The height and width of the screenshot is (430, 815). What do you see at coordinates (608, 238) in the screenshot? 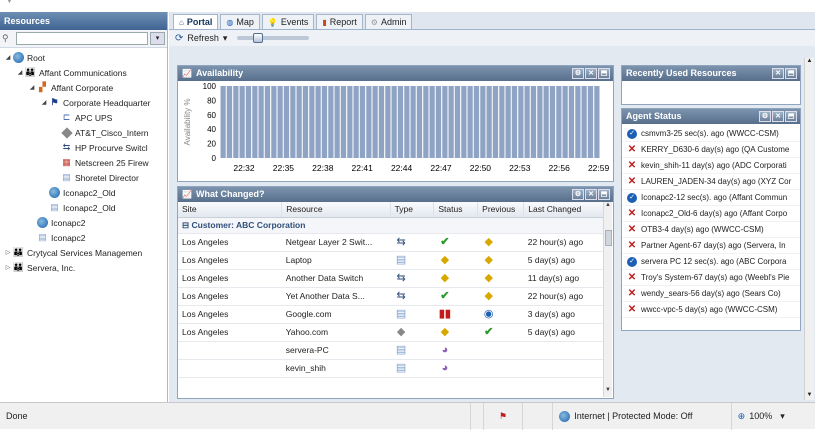
I see `scroll-thumb` at bounding box center [608, 238].